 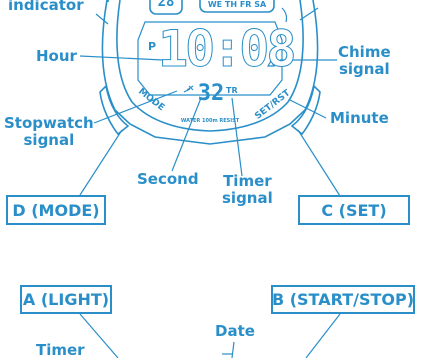 What do you see at coordinates (323, 335) in the screenshot?
I see `leader-b-button` at bounding box center [323, 335].